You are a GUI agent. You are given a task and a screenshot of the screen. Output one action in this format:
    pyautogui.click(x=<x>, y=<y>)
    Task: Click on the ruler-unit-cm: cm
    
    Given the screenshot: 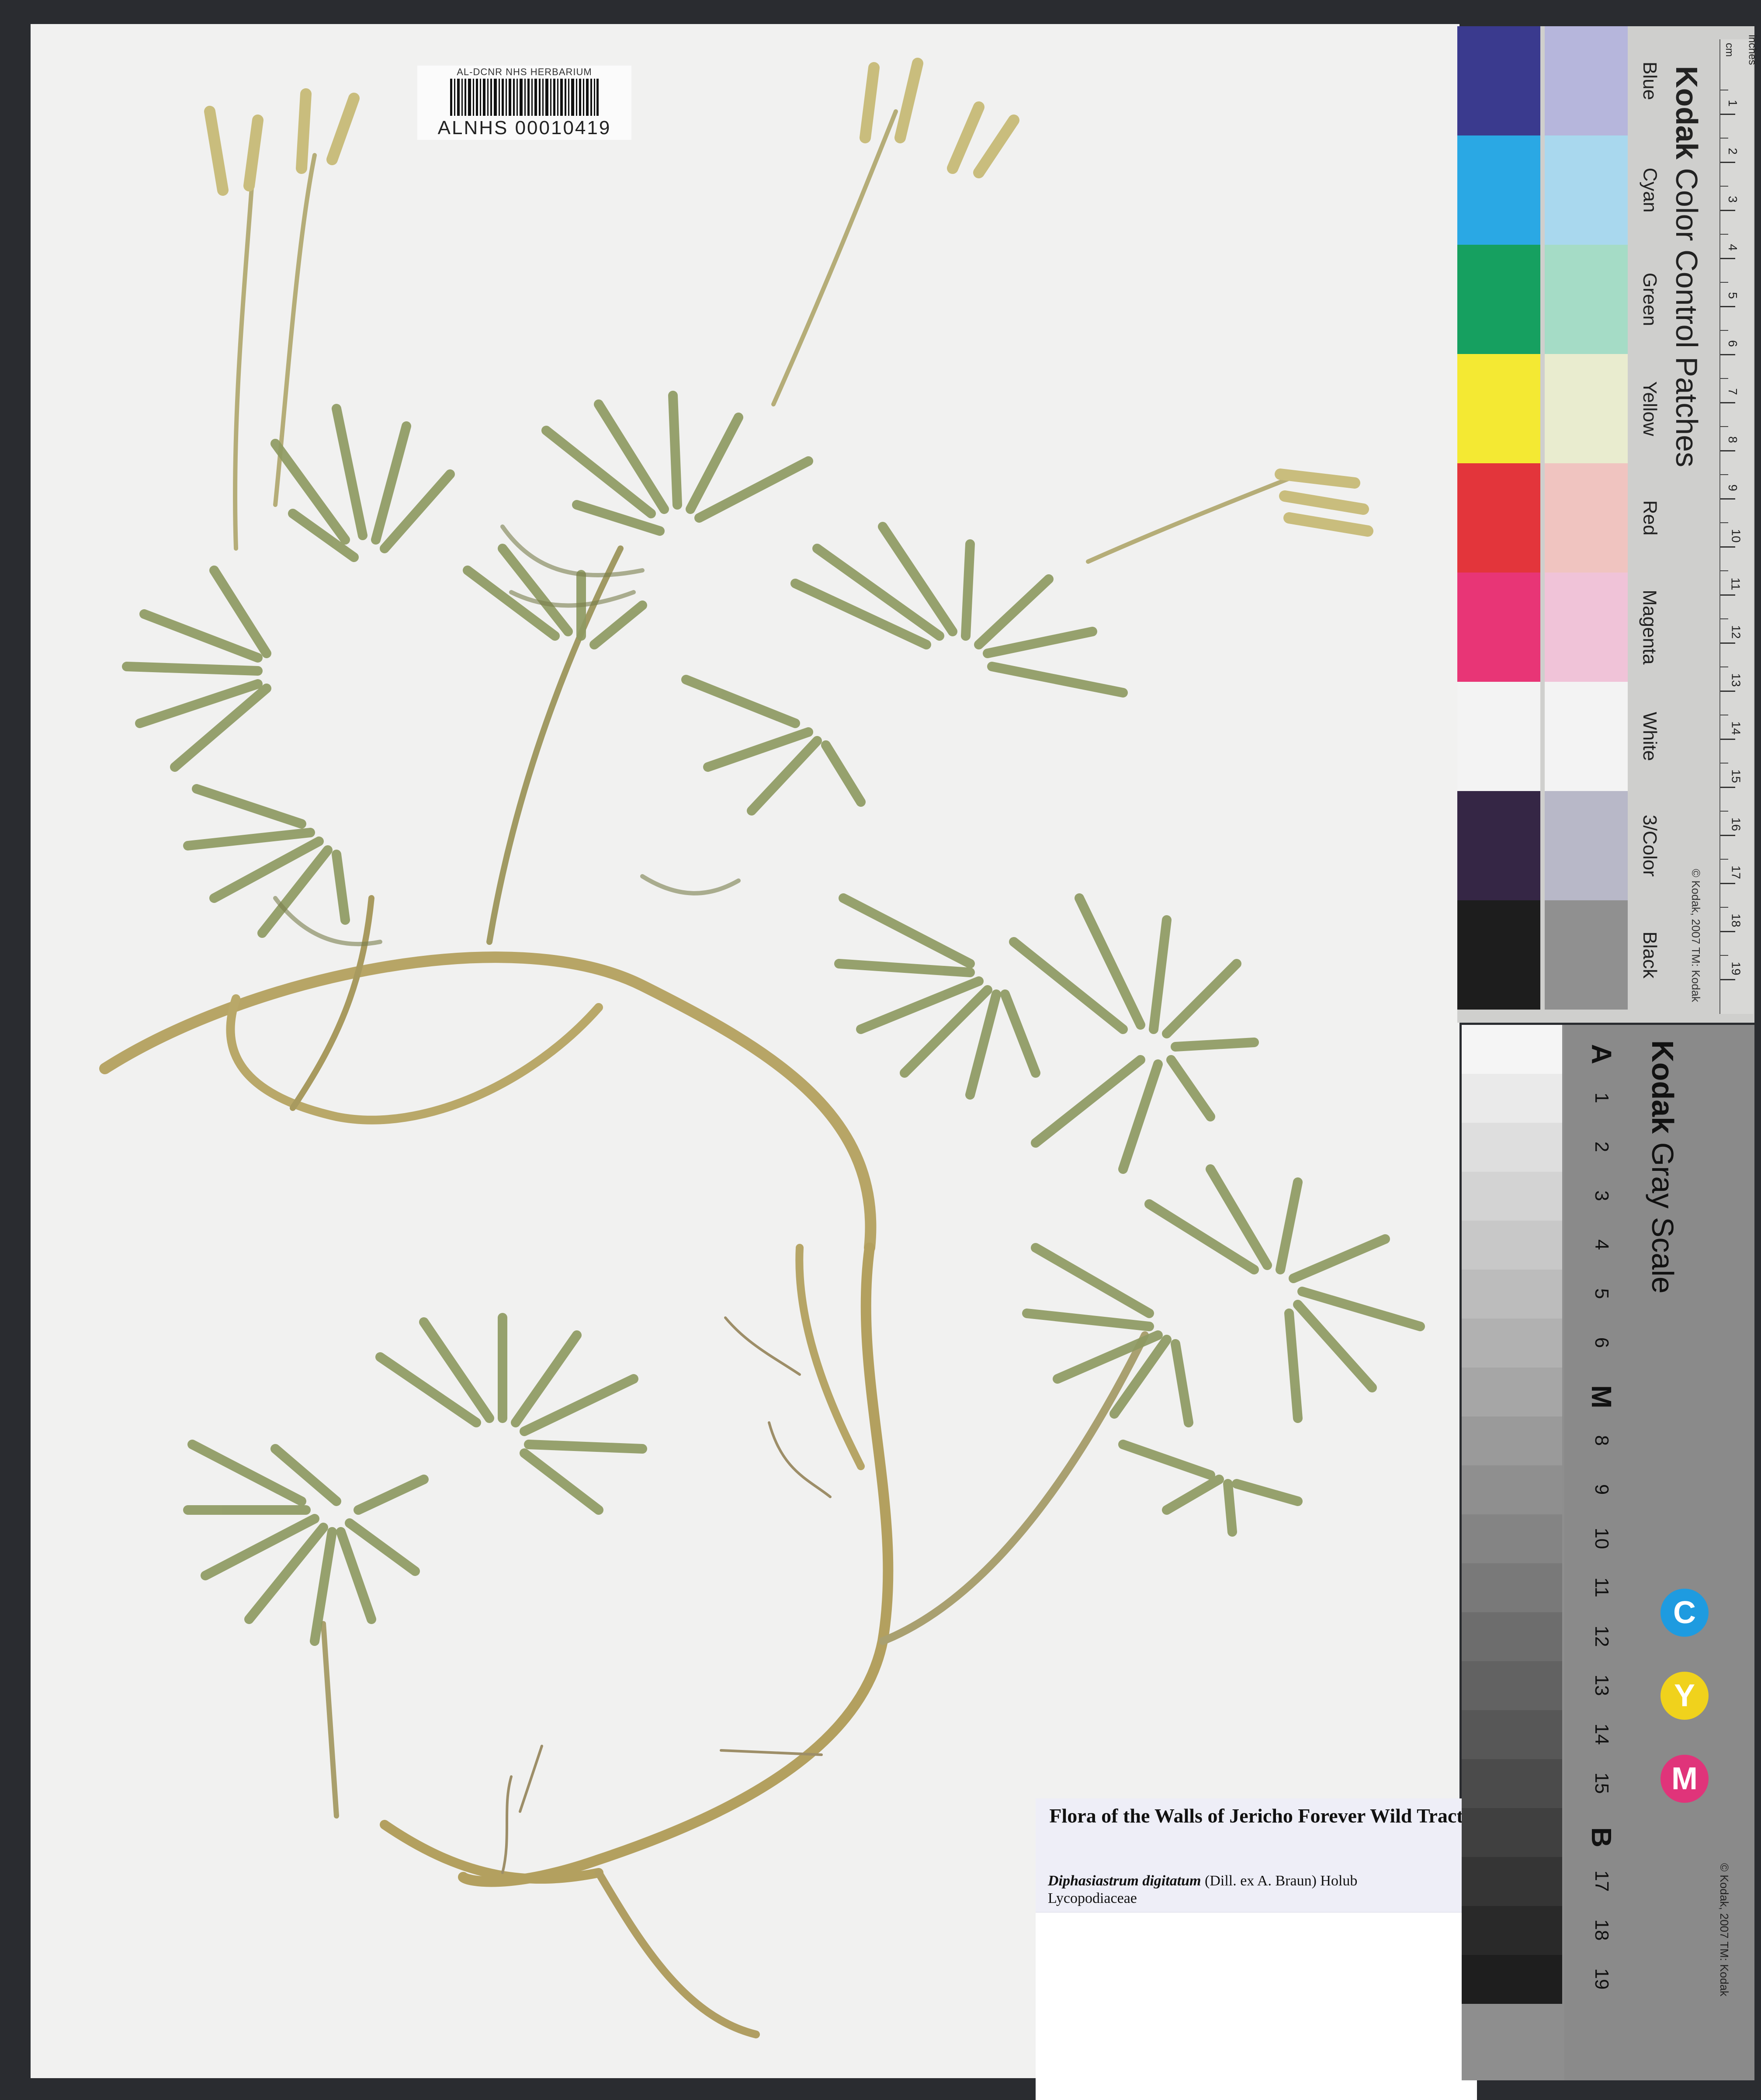 What is the action you would take?
    pyautogui.click(x=1729, y=50)
    